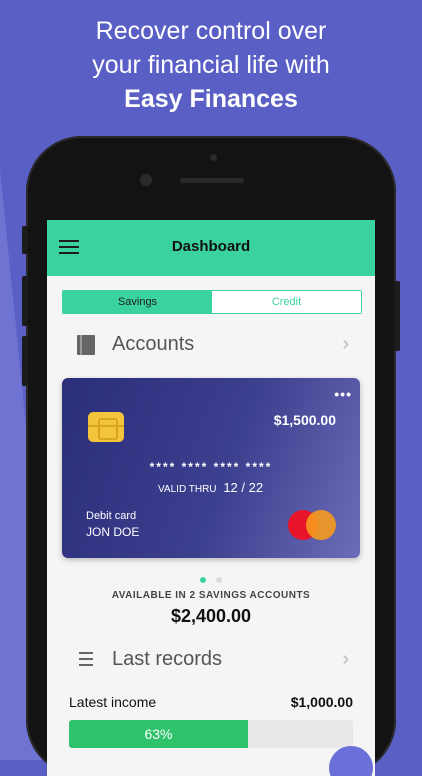 This screenshot has height=776, width=422. I want to click on phone-volume-up, so click(25, 301).